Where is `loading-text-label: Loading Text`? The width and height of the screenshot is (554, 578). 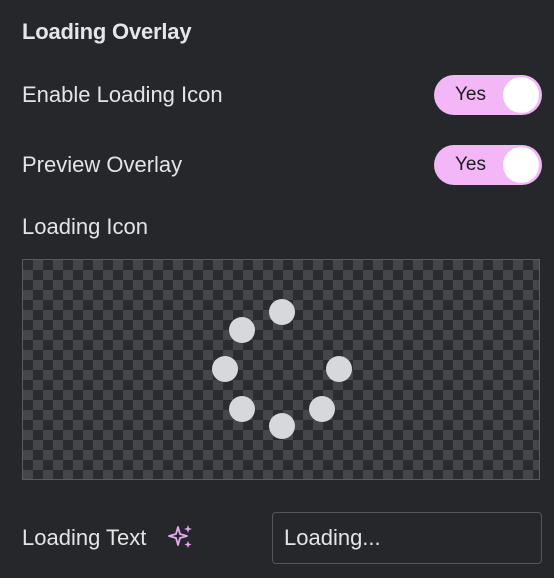 loading-text-label: Loading Text is located at coordinates (84, 537).